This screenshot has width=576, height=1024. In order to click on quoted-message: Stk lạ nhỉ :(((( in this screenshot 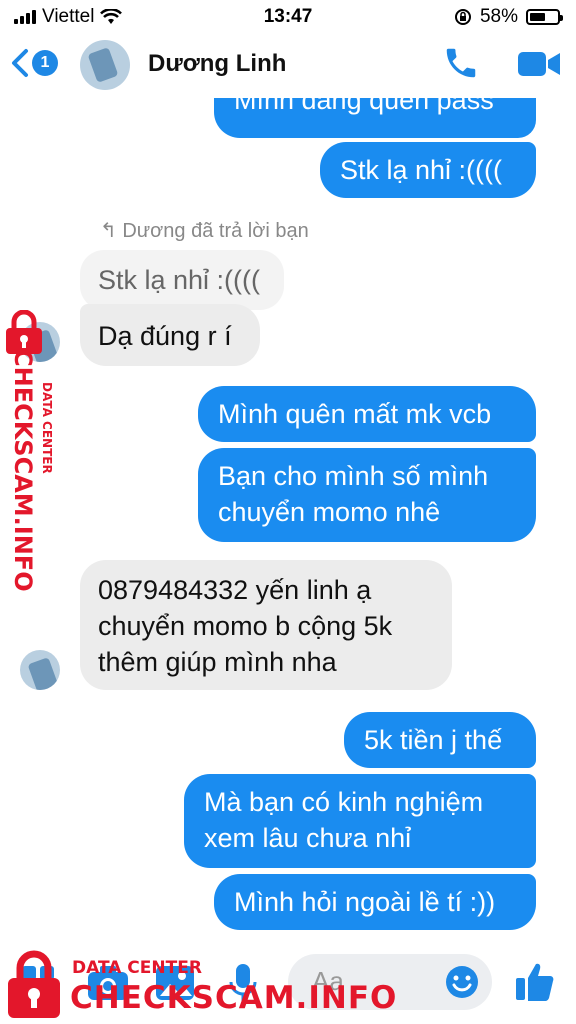, I will do `click(182, 280)`.